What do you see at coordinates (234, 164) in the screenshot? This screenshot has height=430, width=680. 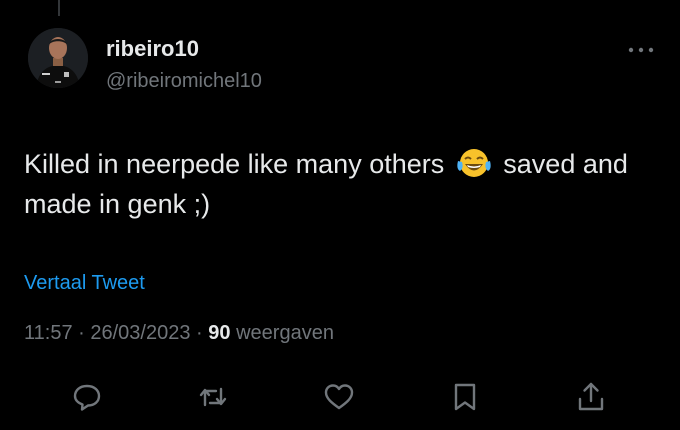 I see `tweet-text-part1: Killed in neerpede like many others` at bounding box center [234, 164].